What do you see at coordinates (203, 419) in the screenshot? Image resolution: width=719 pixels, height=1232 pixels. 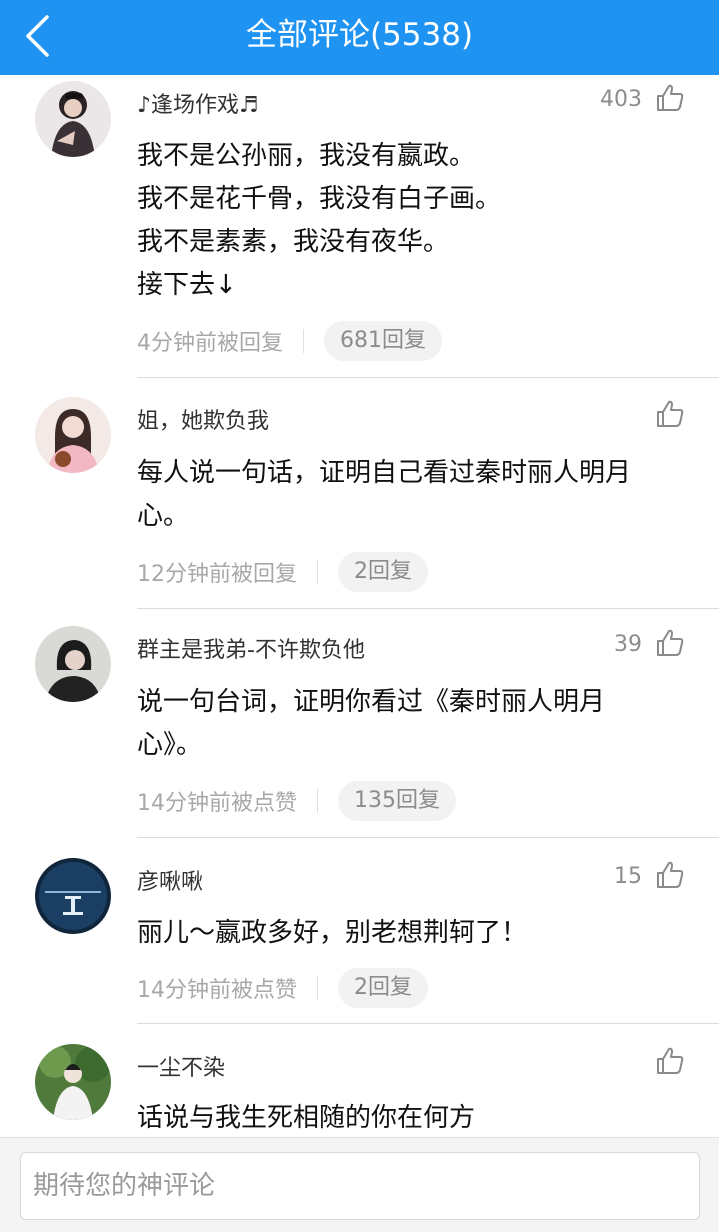 I see `username: 姐，她欺负我` at bounding box center [203, 419].